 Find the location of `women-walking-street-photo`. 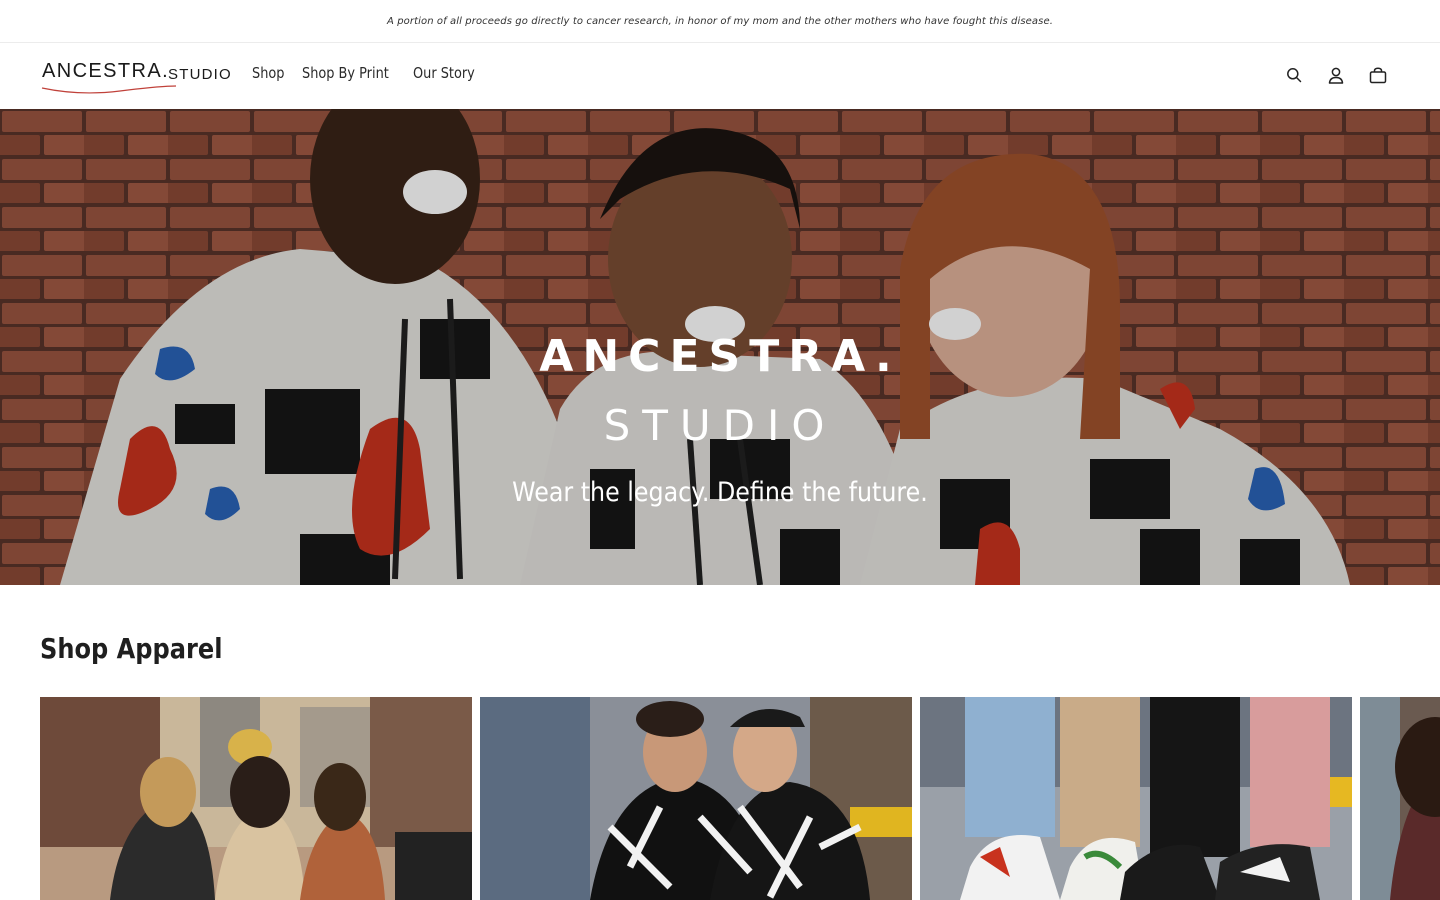

women-walking-street-photo is located at coordinates (256, 798).